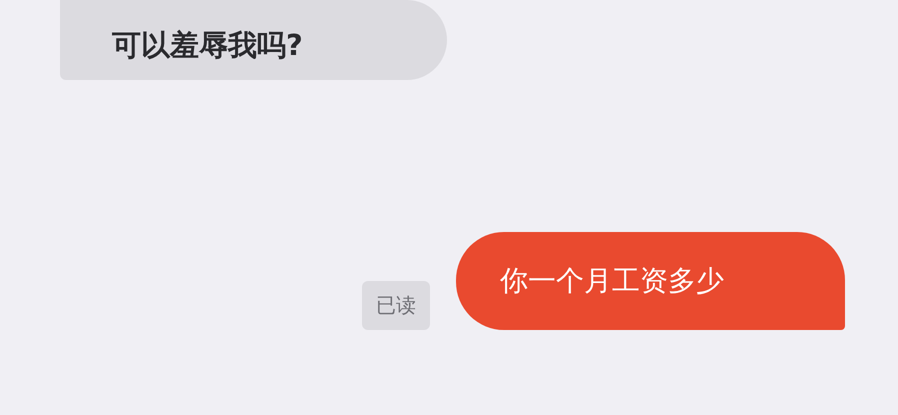 The image size is (898, 415). I want to click on message-bubble: 你一个月工资多少, so click(650, 281).